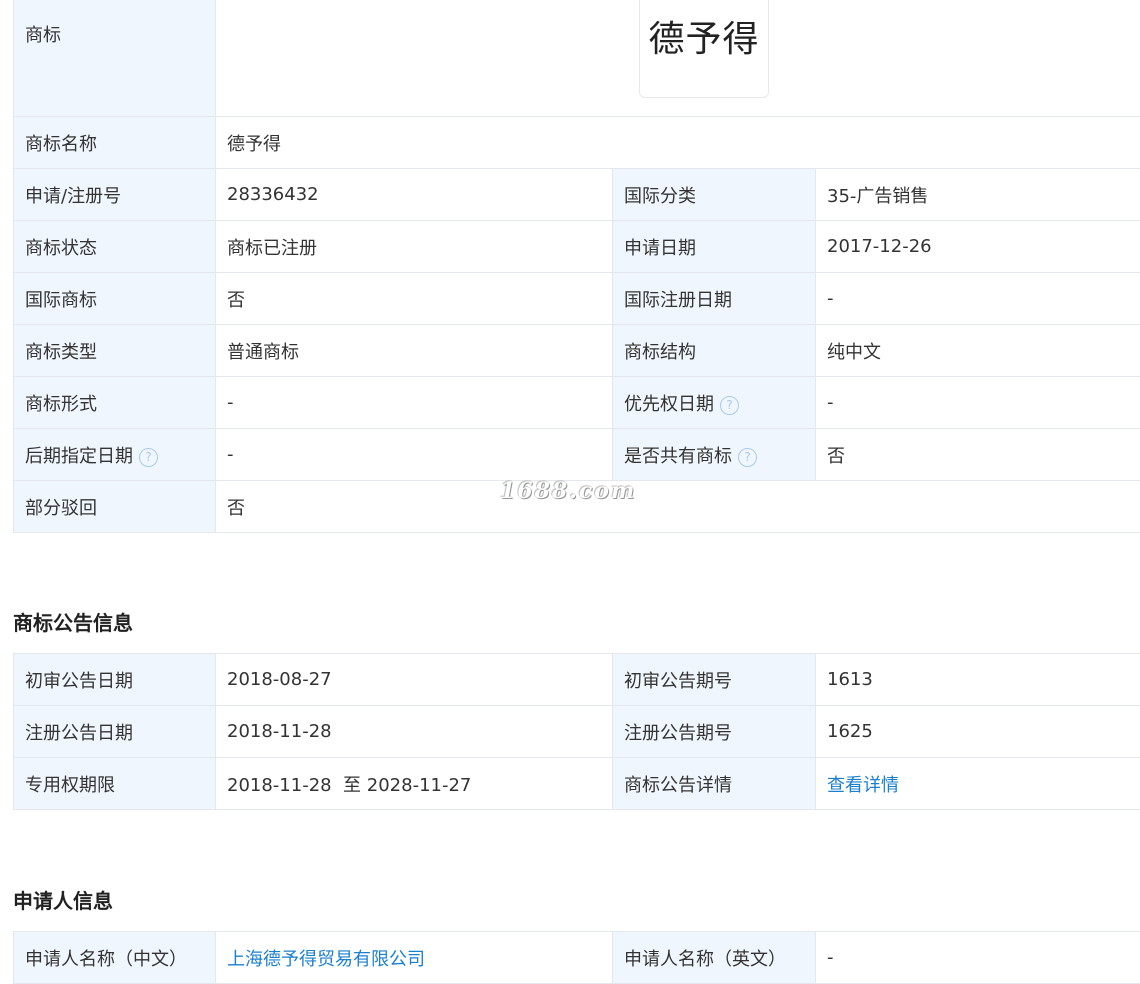  Describe the element at coordinates (714, 732) in the screenshot. I see `field-label: 注册公告期号` at that location.